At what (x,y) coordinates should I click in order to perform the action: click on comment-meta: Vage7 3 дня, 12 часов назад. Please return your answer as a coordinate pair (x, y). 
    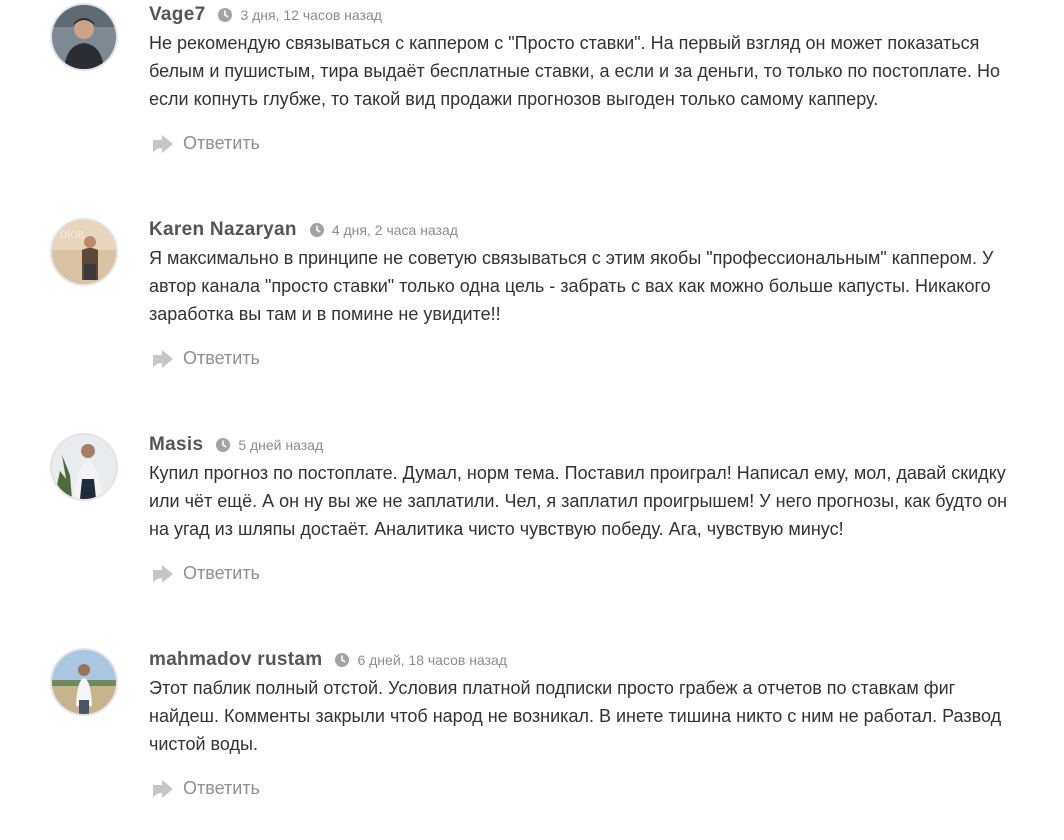
    Looking at the image, I should click on (265, 15).